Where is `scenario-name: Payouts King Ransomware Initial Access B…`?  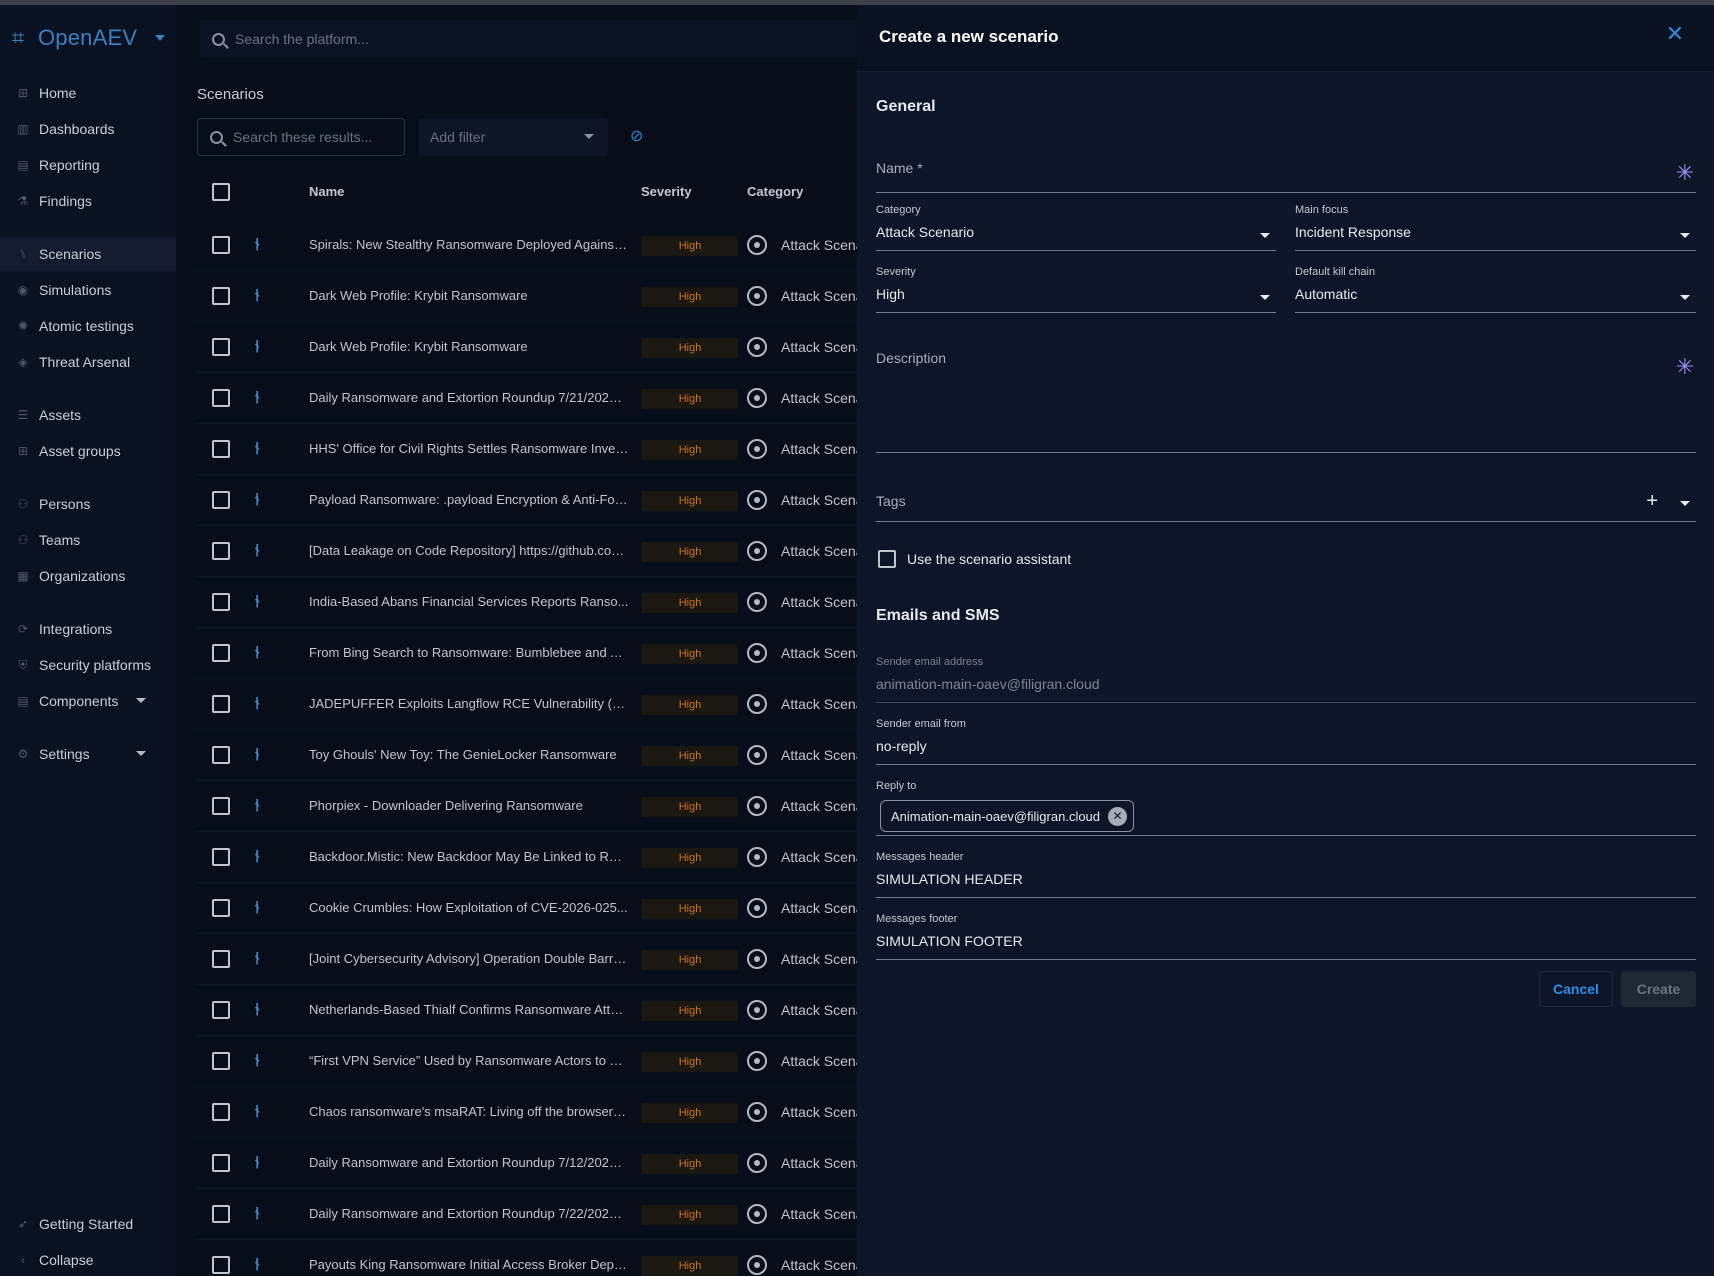
scenario-name: Payouts King Ransomware Initial Access B… is located at coordinates (469, 1264).